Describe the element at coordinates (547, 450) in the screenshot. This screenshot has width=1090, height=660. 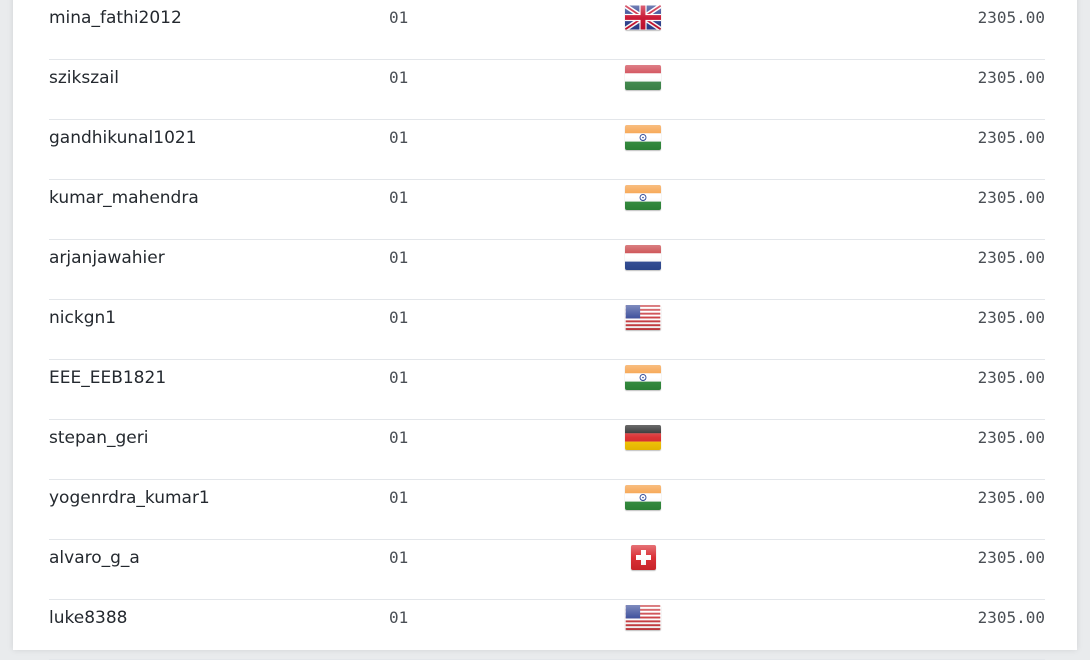
I see `table-row: stepan_geri 01 2305.00` at that location.